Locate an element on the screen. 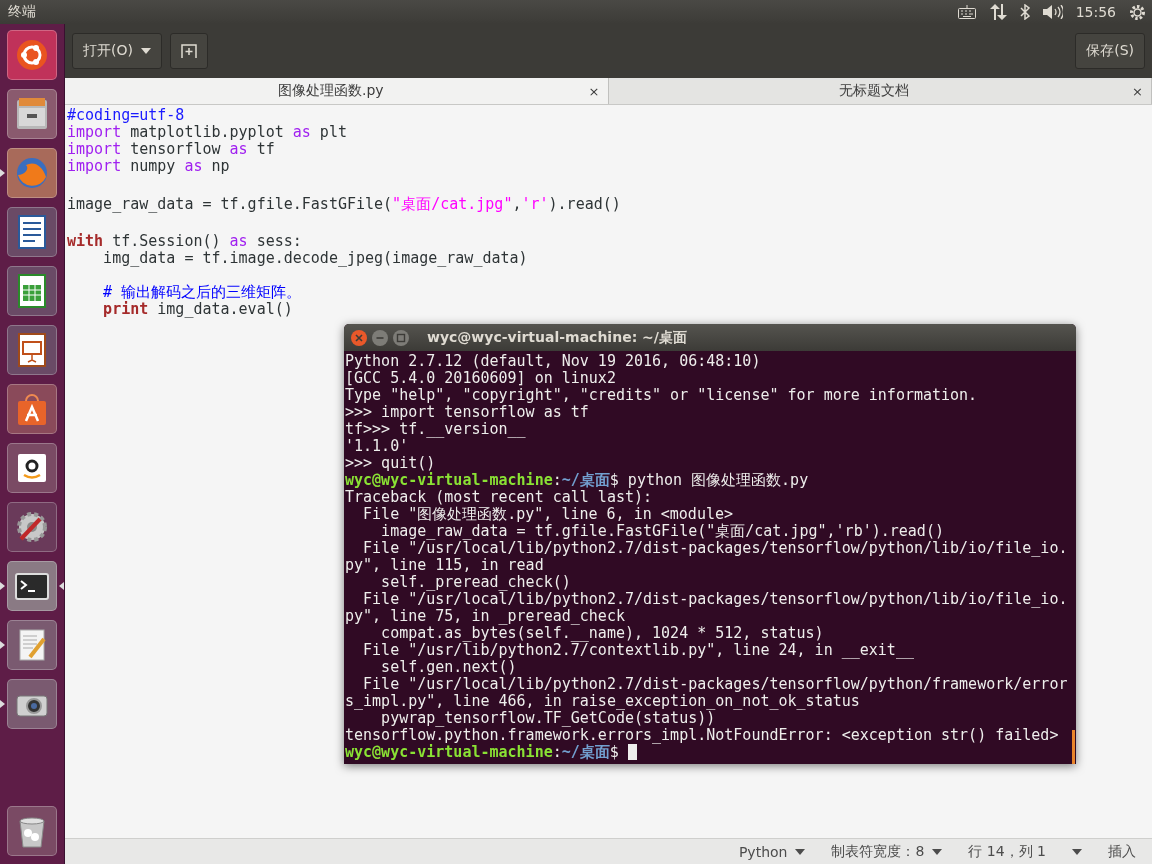 The image size is (1152, 864). code-line: with tf.Session() as sess: is located at coordinates (184, 241).